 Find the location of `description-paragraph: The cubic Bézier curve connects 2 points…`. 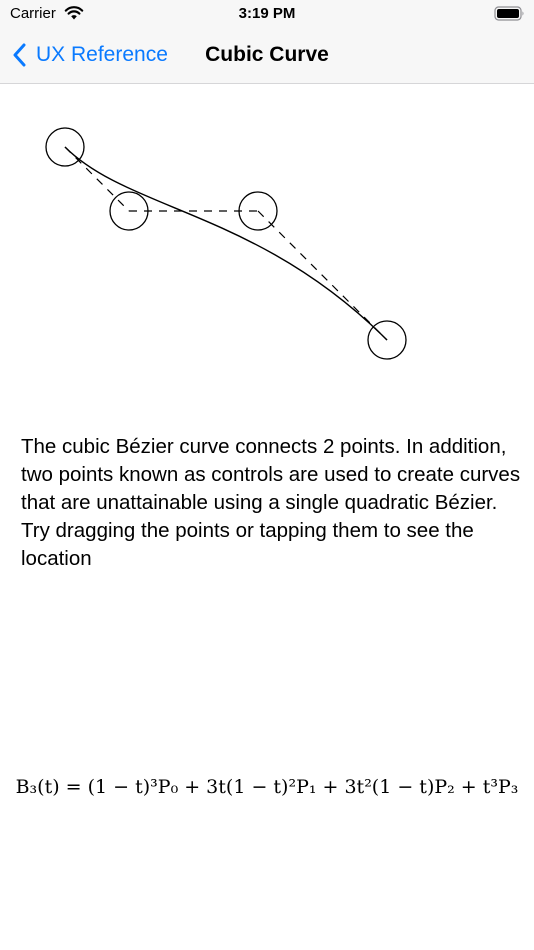

description-paragraph: The cubic Bézier curve connects 2 points… is located at coordinates (271, 474).